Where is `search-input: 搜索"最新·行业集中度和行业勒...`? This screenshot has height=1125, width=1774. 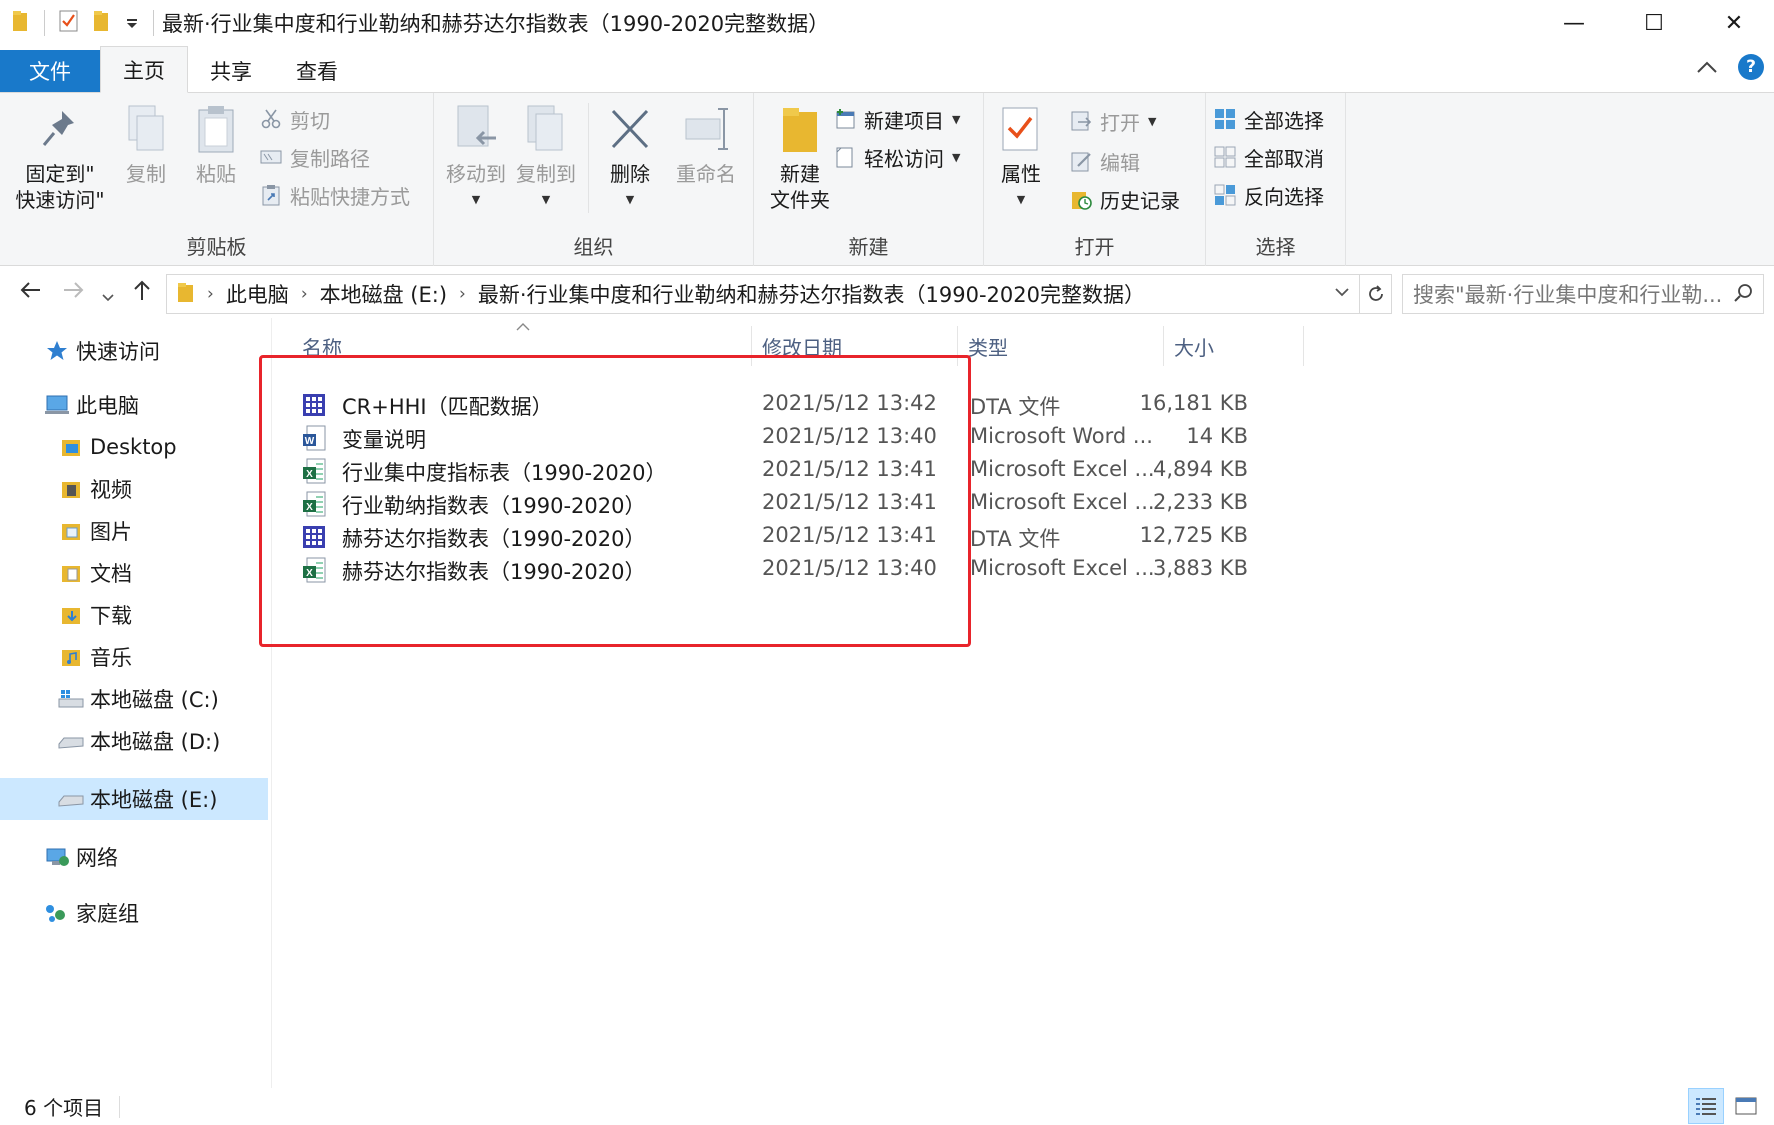 search-input: 搜索"最新·行业集中度和行业勒... is located at coordinates (1583, 294).